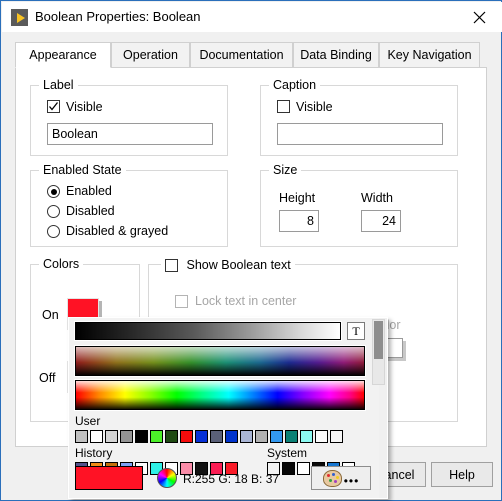 The height and width of the screenshot is (501, 502). What do you see at coordinates (238, 265) in the screenshot?
I see `show-boolean-text-label: Show Boolean text` at bounding box center [238, 265].